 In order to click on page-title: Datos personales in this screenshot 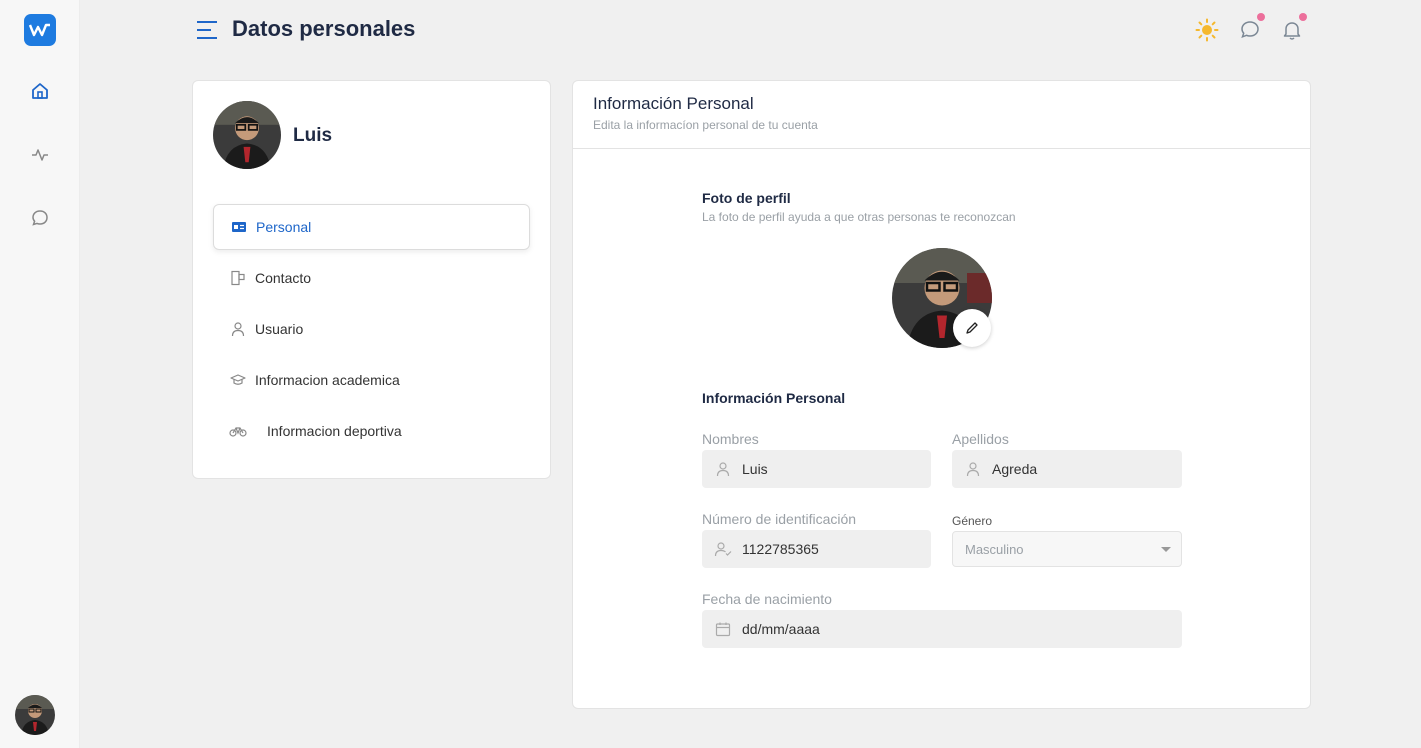, I will do `click(324, 28)`.